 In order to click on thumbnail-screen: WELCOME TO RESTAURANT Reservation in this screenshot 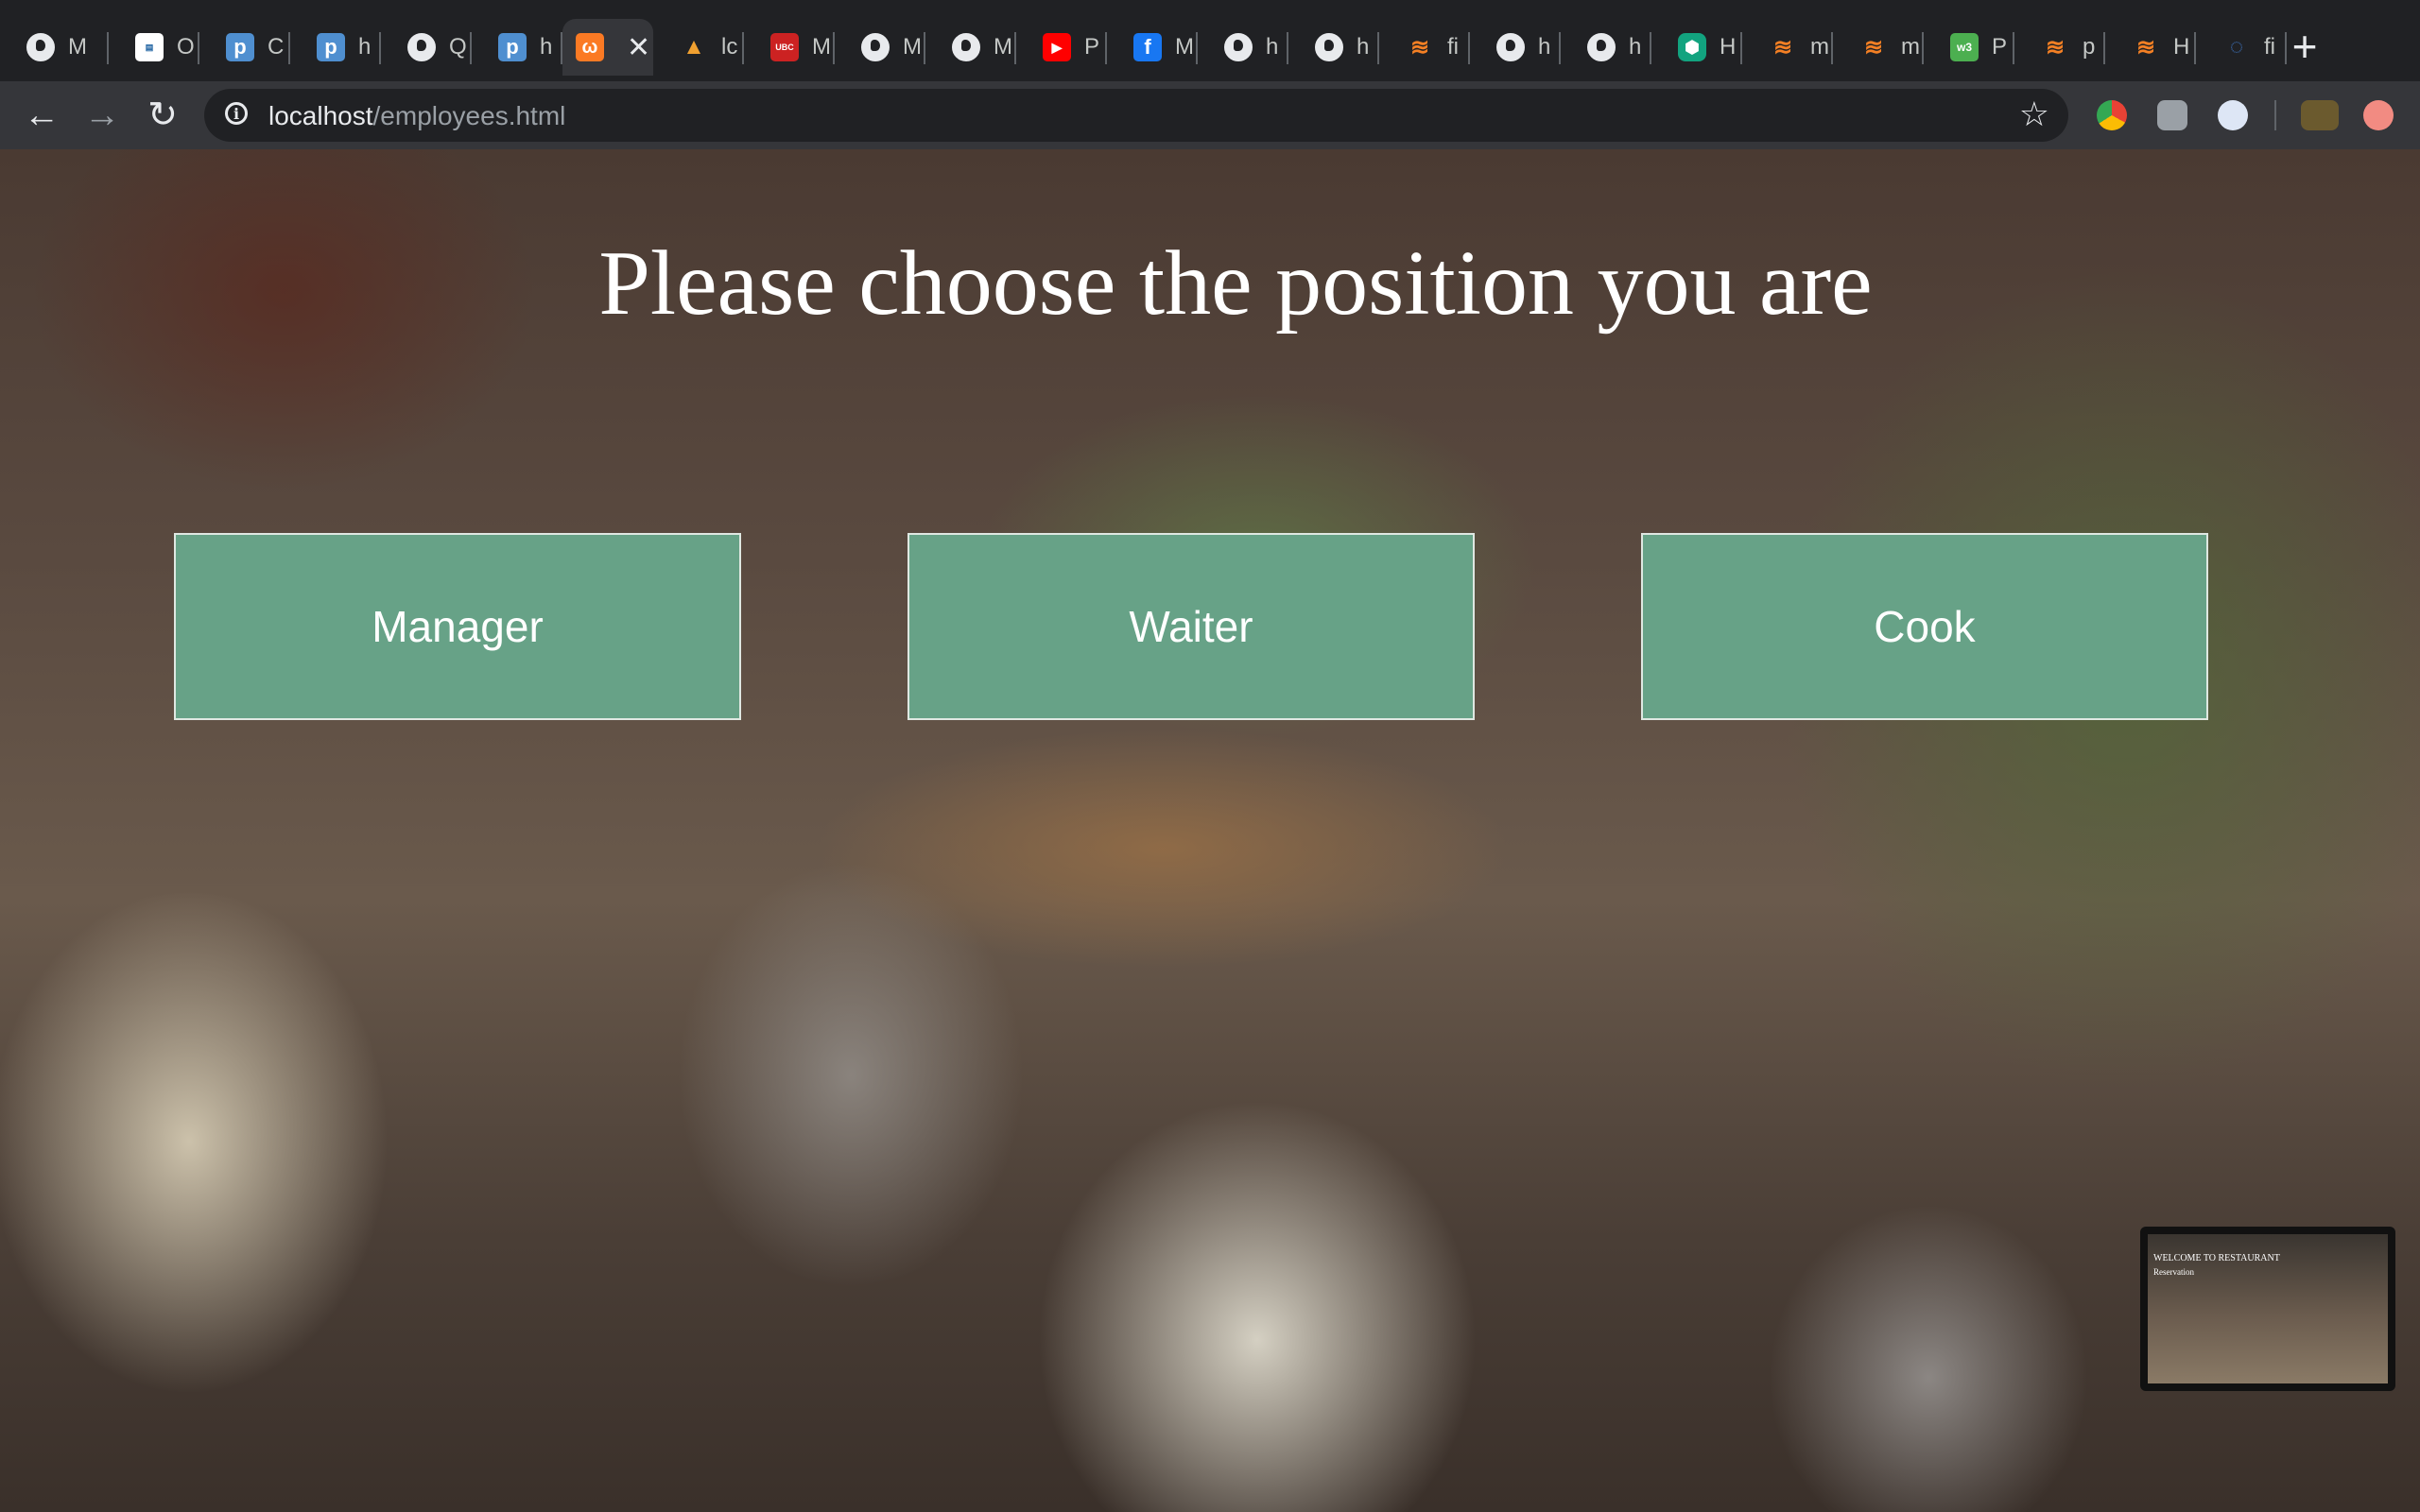, I will do `click(2268, 1308)`.